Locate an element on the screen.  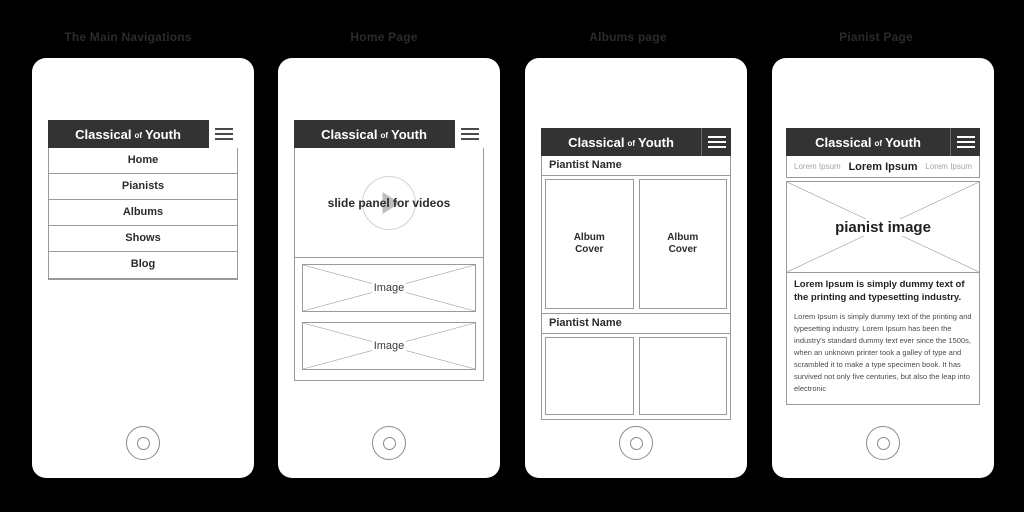
nav-item-blog: Blog is located at coordinates (143, 265).